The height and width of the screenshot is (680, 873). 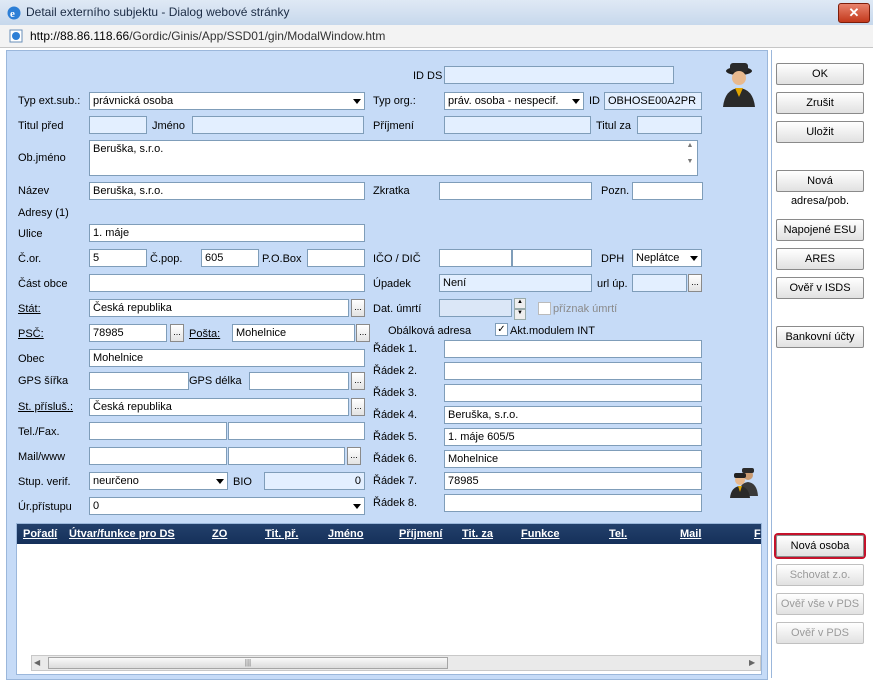 I want to click on psc-field: 78985, so click(x=128, y=333).